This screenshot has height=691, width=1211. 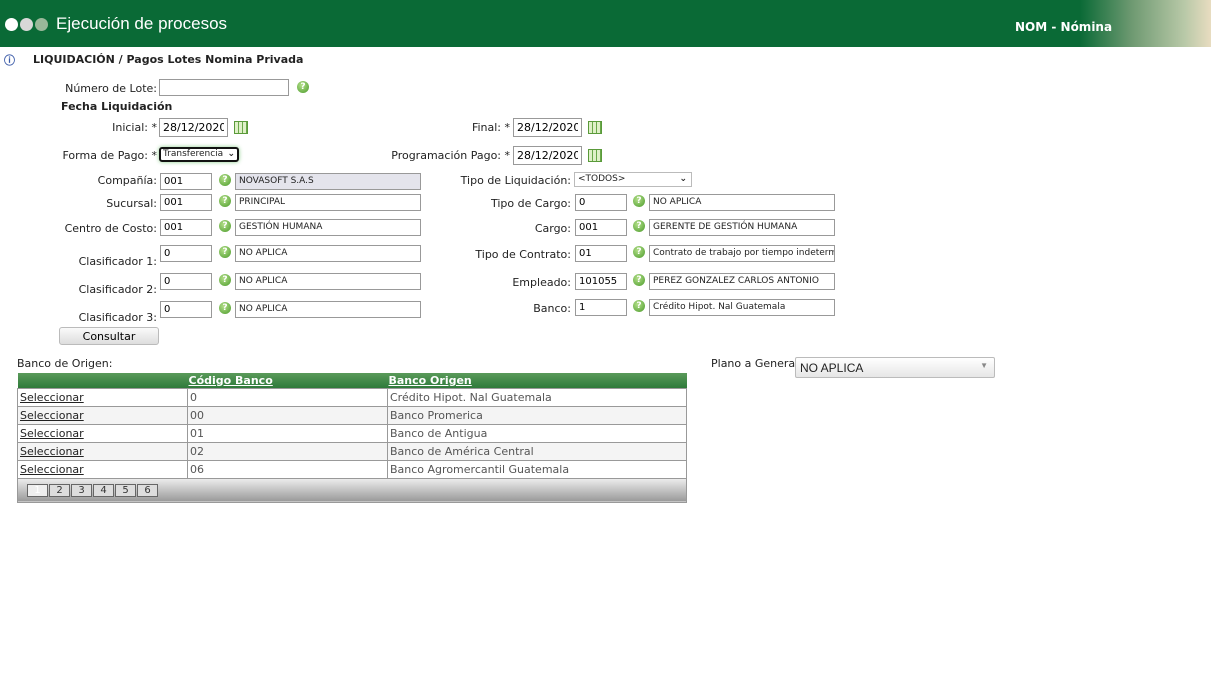 I want to click on field-label: Compañía:, so click(x=127, y=180).